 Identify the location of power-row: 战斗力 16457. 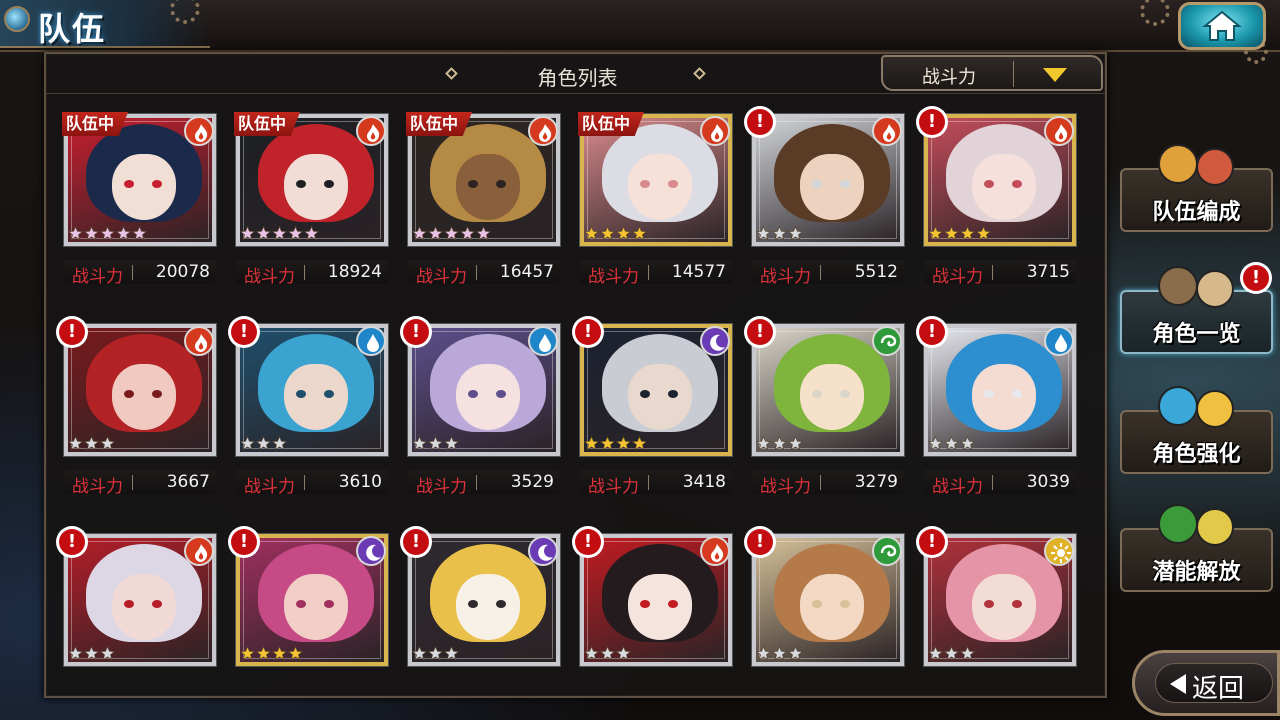
(484, 273).